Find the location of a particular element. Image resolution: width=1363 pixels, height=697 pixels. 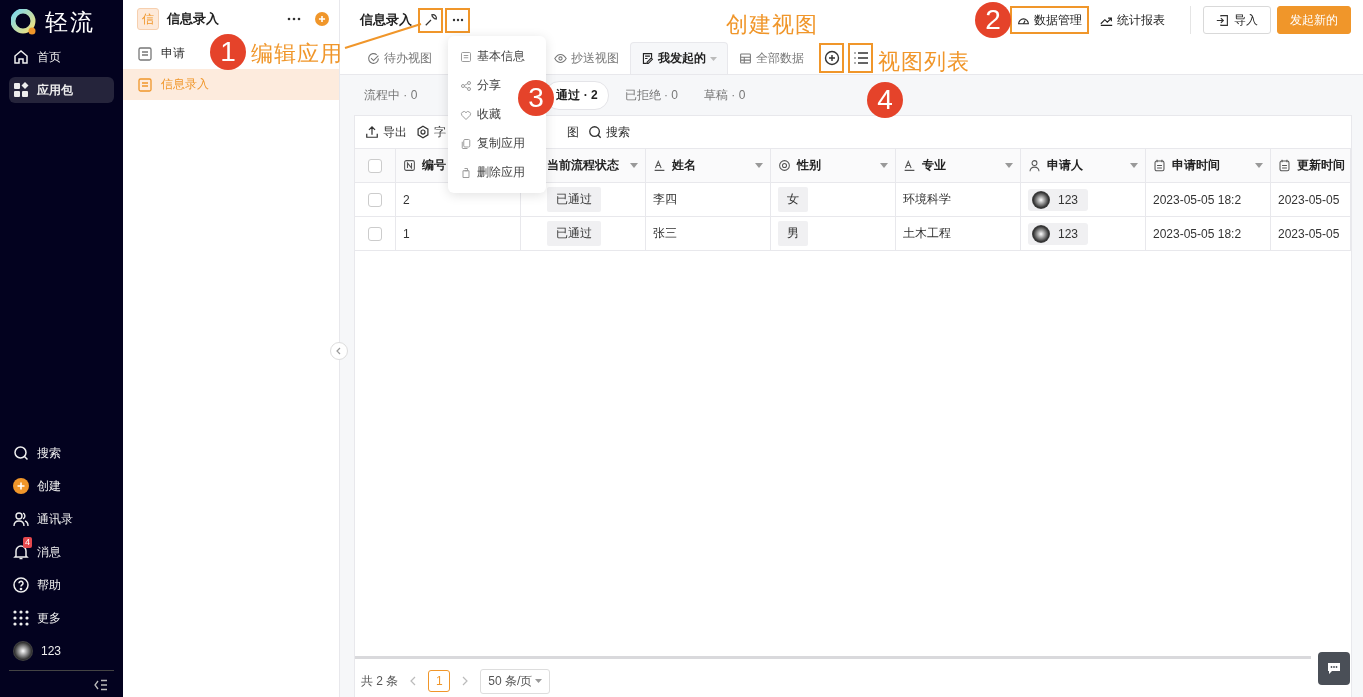

annotation-label: 编辑应用 is located at coordinates (297, 54).